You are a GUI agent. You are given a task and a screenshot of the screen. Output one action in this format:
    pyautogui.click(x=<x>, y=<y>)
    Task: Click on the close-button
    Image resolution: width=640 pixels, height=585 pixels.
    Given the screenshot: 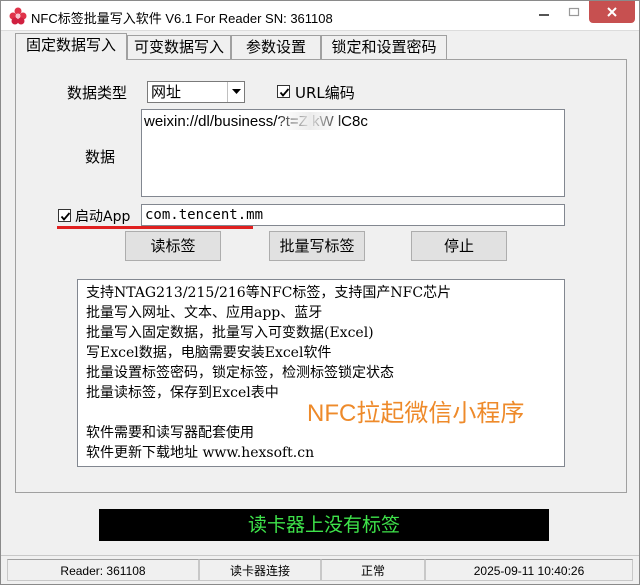 What is the action you would take?
    pyautogui.click(x=612, y=12)
    